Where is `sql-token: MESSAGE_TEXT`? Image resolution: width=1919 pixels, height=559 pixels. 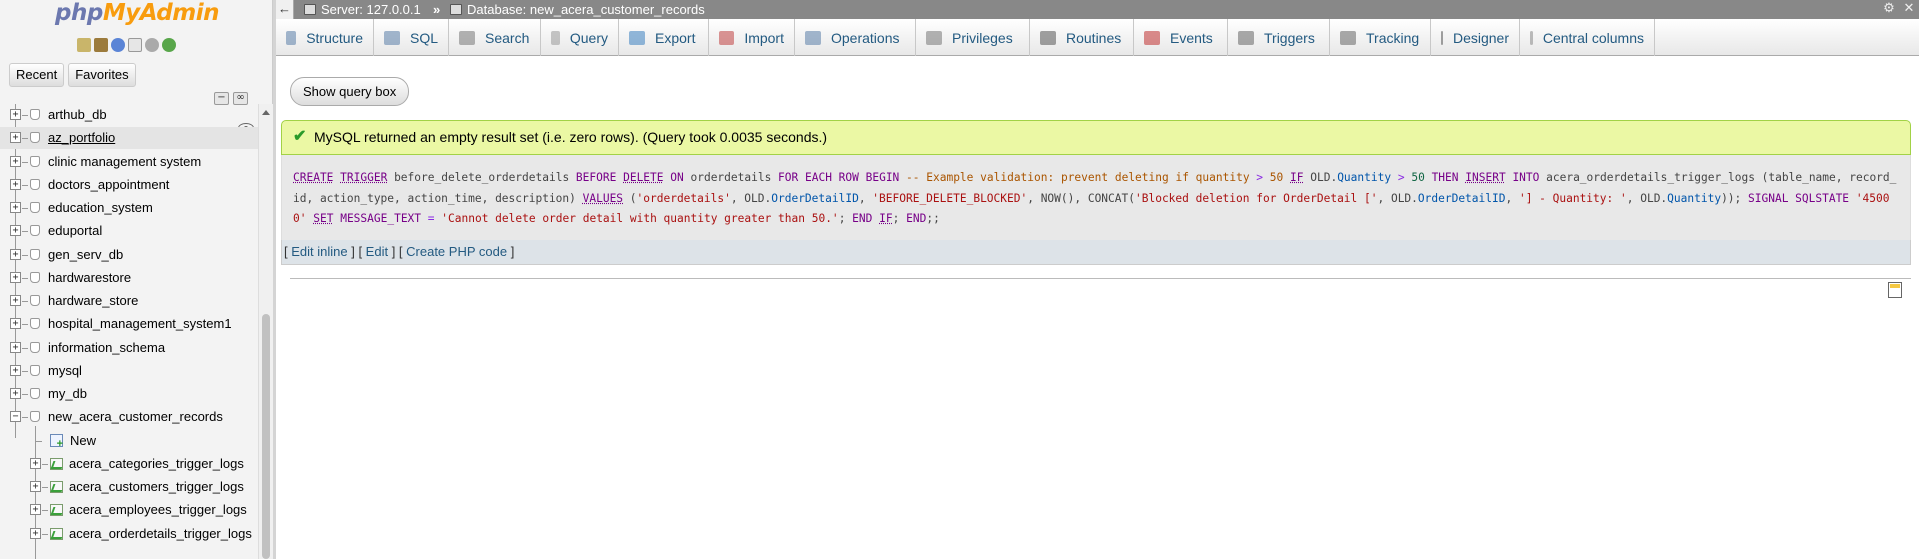
sql-token: MESSAGE_TEXT is located at coordinates (381, 218).